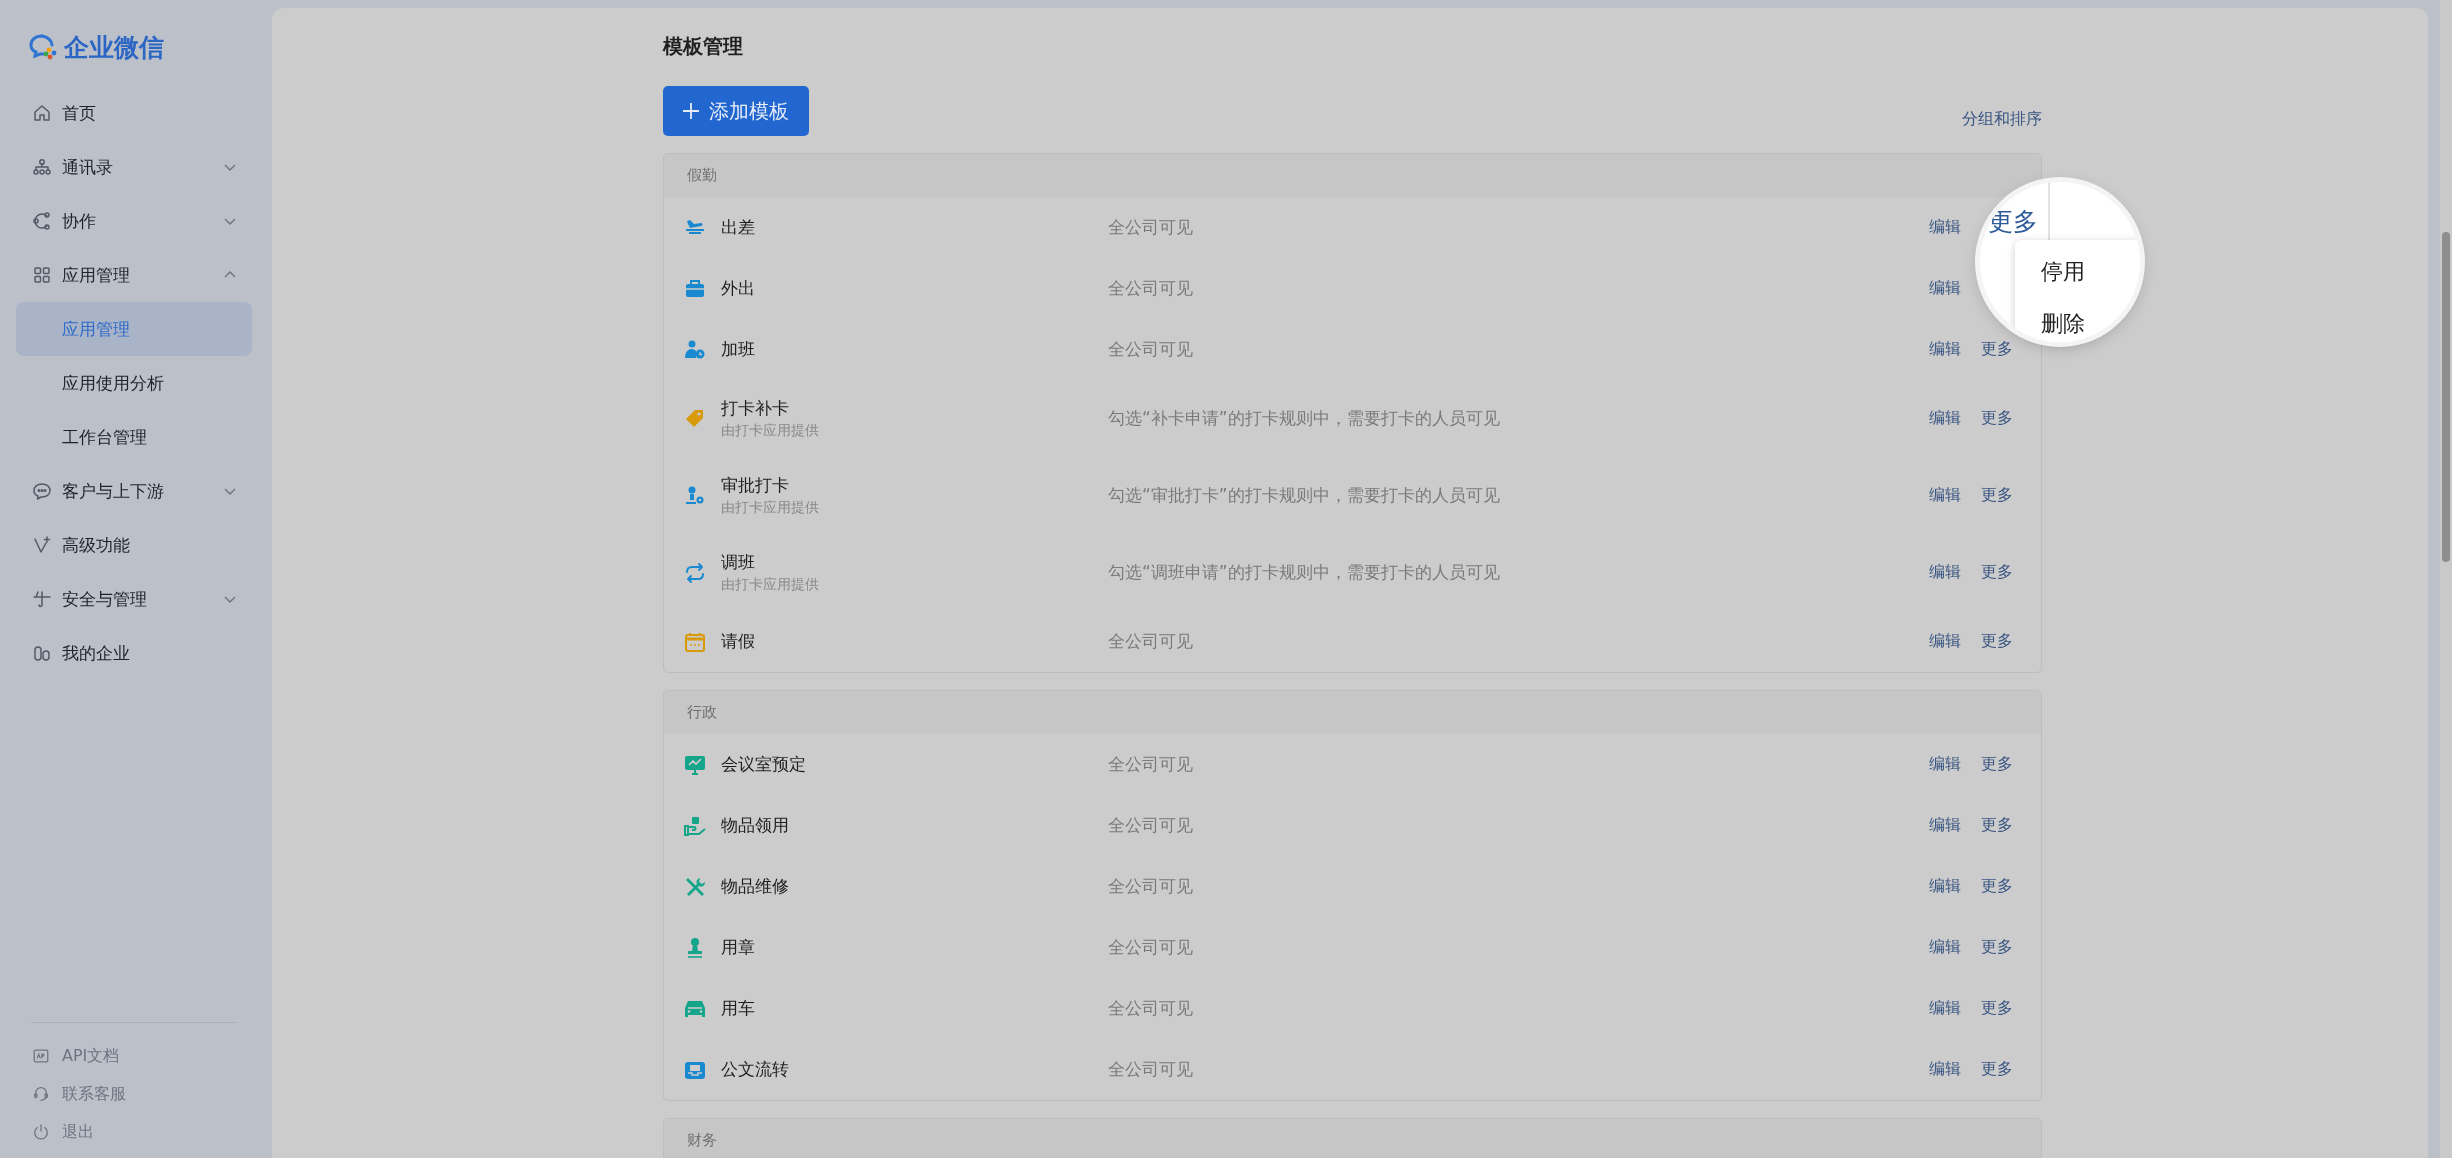 This screenshot has height=1158, width=2452. I want to click on person-clock-icon, so click(695, 349).